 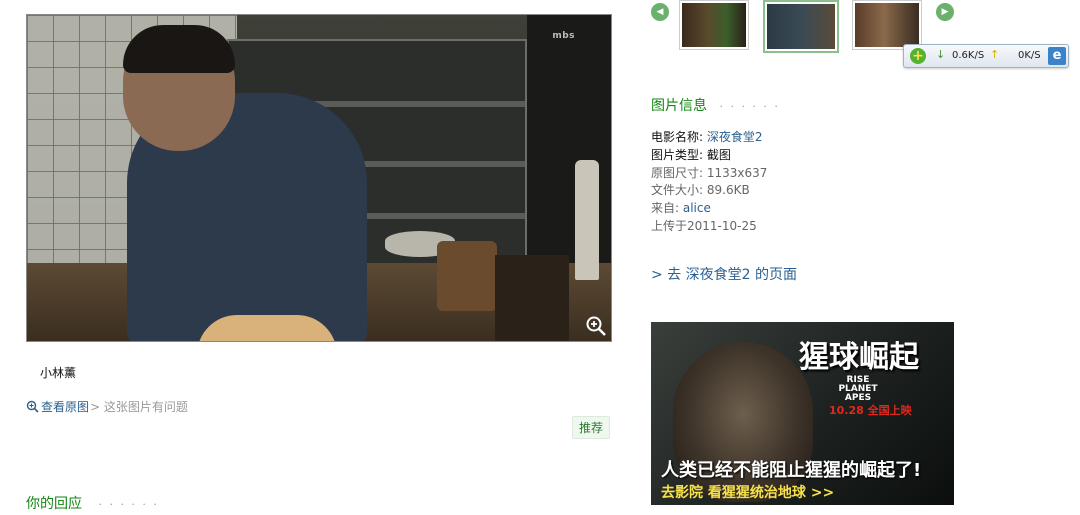 What do you see at coordinates (986, 56) in the screenshot?
I see `download-speed-widget: + ↓ 0.6K/S ↑ 0K/S e` at bounding box center [986, 56].